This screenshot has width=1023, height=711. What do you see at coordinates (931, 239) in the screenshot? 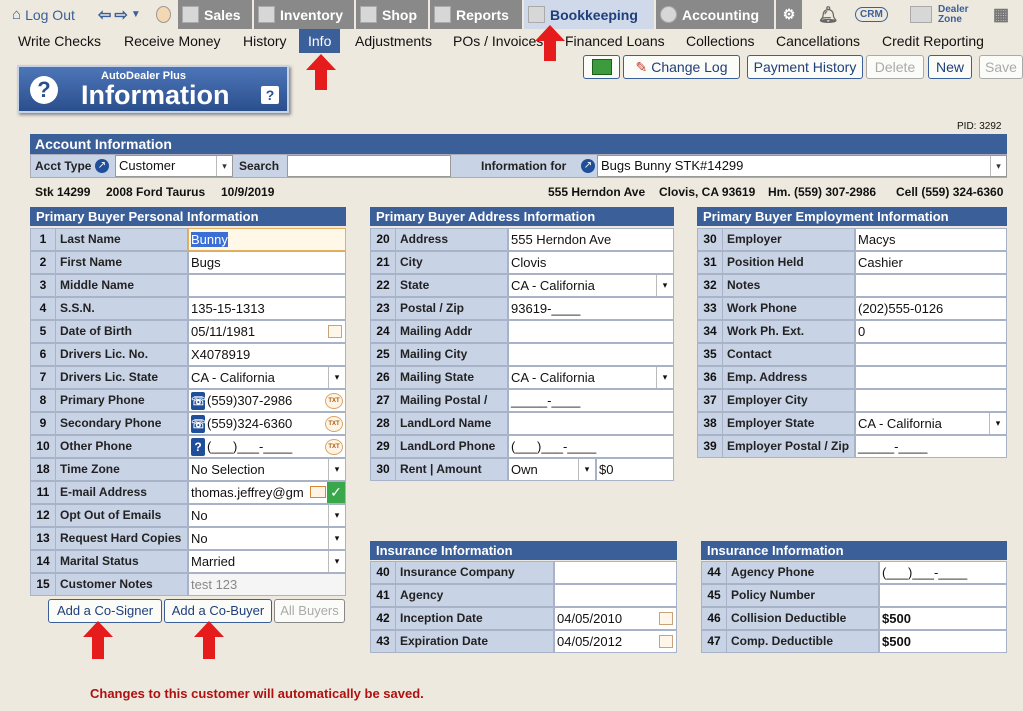
I see `employer-field: Macys` at bounding box center [931, 239].